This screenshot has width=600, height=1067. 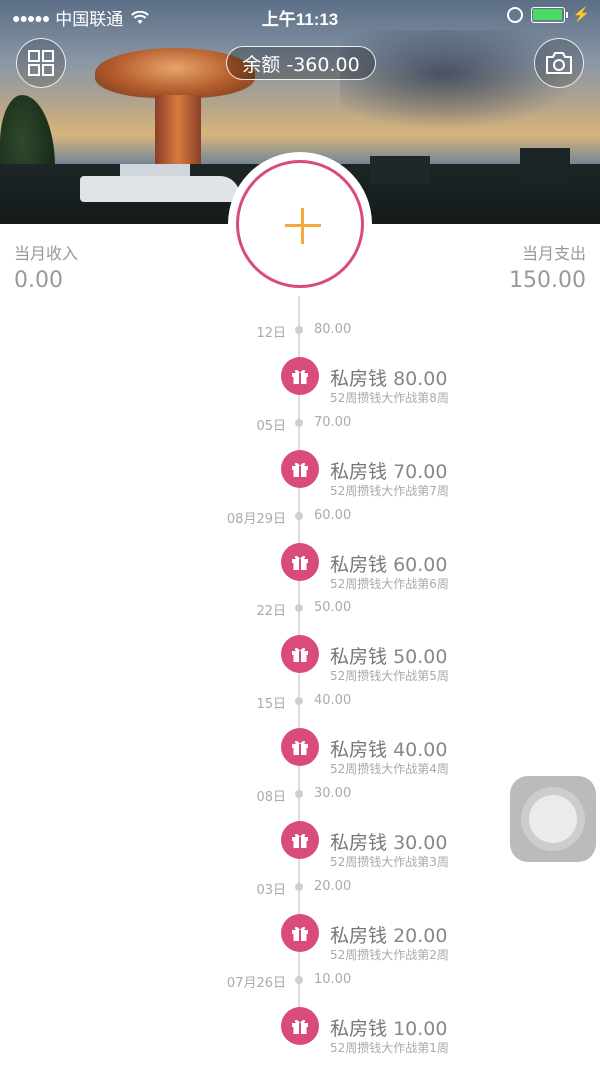 What do you see at coordinates (420, 935) in the screenshot?
I see `entry-amount: 20.00` at bounding box center [420, 935].